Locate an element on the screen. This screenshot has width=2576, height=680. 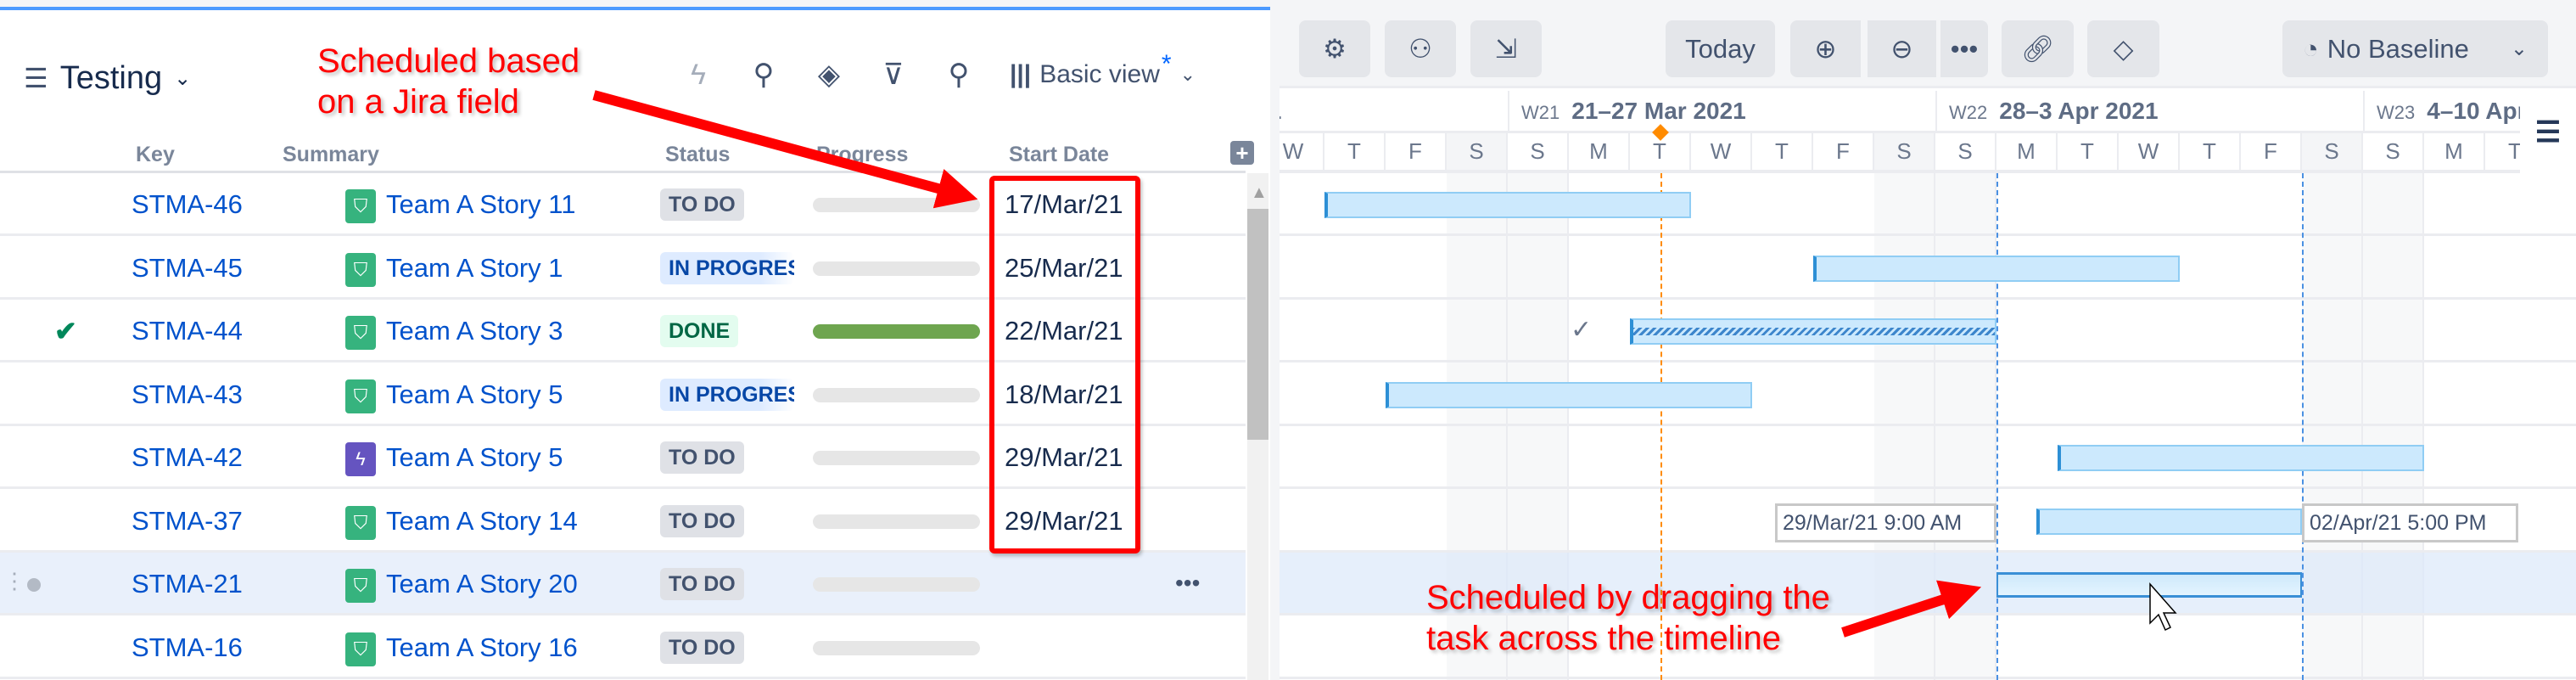
arrow-bottom is located at coordinates (1911, 609).